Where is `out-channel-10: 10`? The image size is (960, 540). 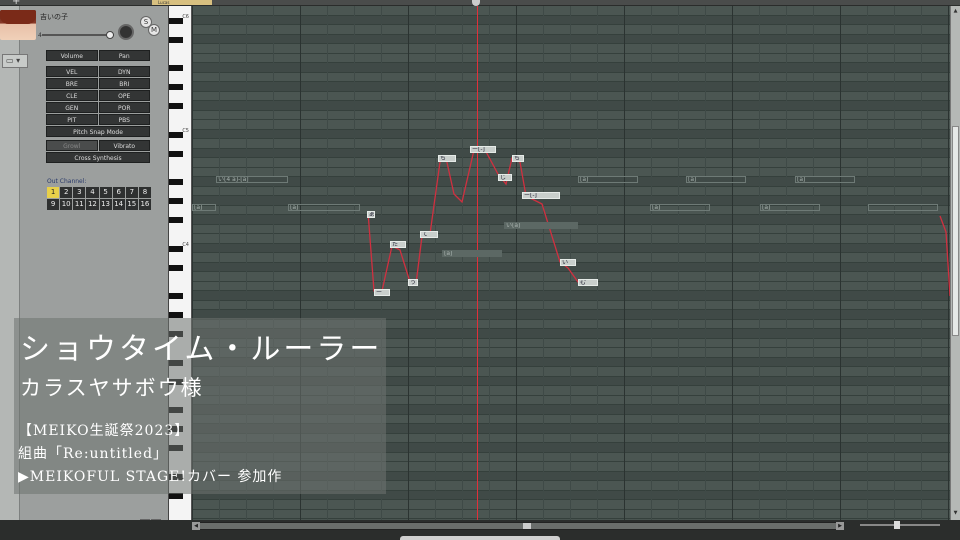
out-channel-10: 10 is located at coordinates (66, 204).